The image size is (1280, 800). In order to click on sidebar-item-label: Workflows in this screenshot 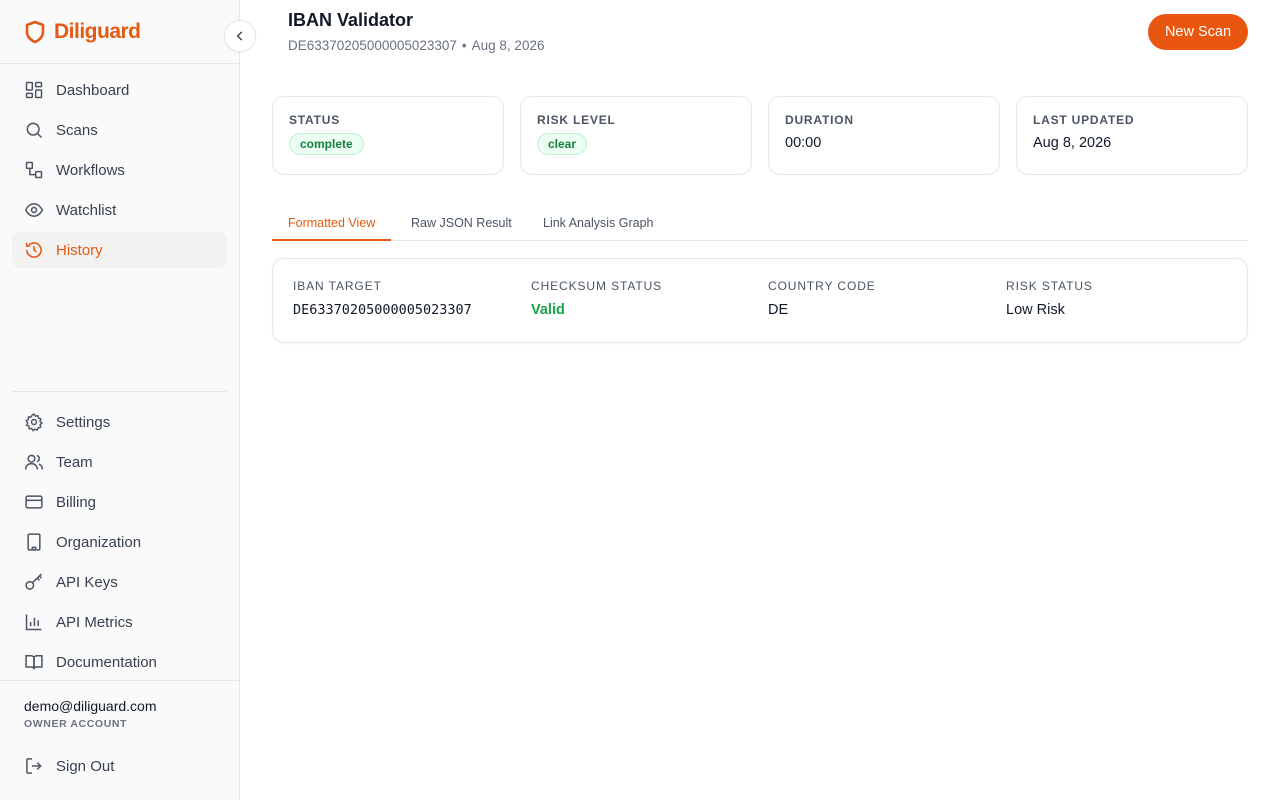, I will do `click(90, 170)`.